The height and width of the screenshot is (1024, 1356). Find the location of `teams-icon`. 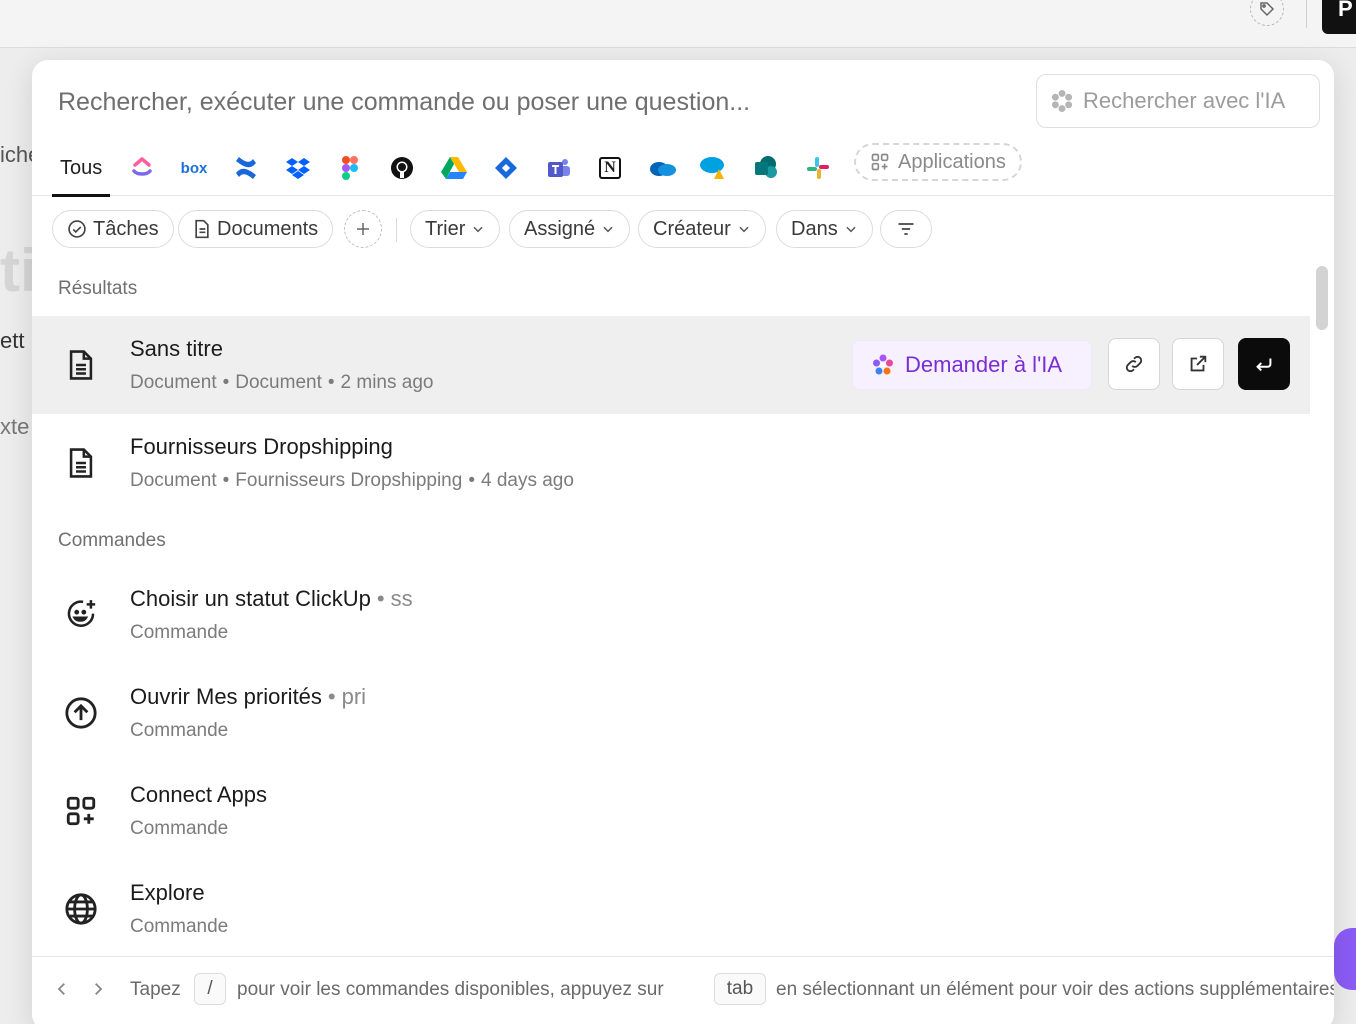

teams-icon is located at coordinates (558, 168).